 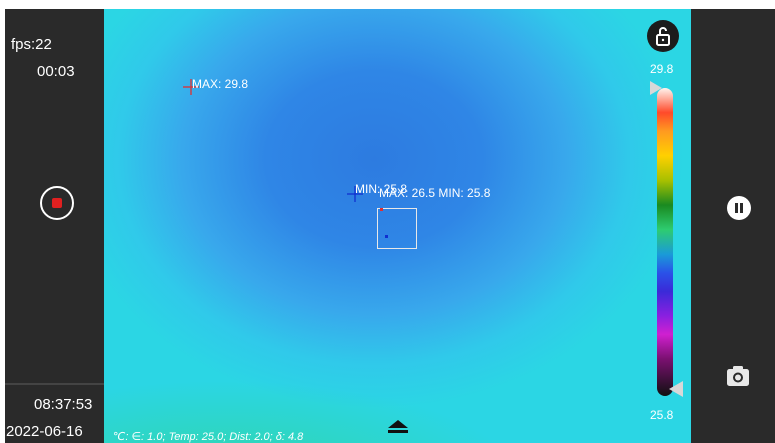 I want to click on lock-icon, so click(x=663, y=36).